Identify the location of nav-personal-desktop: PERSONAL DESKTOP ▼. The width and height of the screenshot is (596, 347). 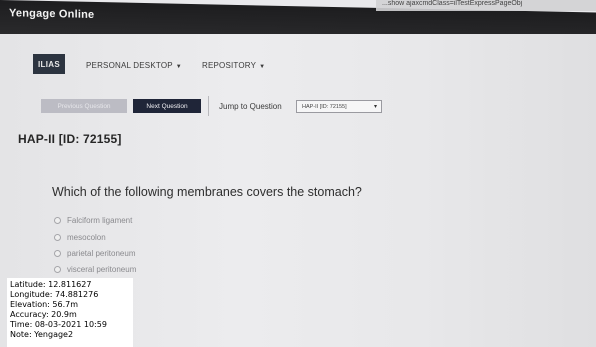
(134, 65).